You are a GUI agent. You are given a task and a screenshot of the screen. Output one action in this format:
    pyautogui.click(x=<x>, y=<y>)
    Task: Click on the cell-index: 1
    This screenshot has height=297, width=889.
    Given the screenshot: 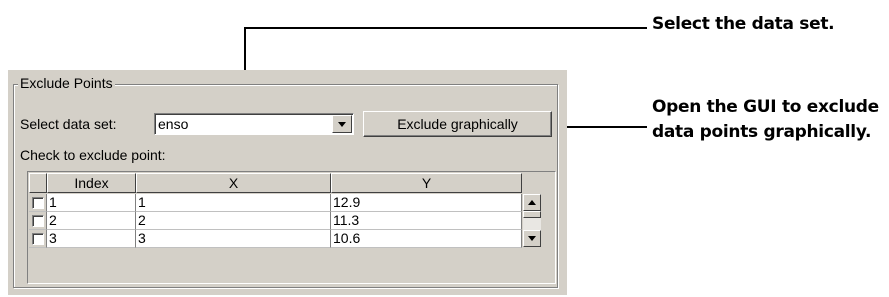 What is the action you would take?
    pyautogui.click(x=91, y=203)
    